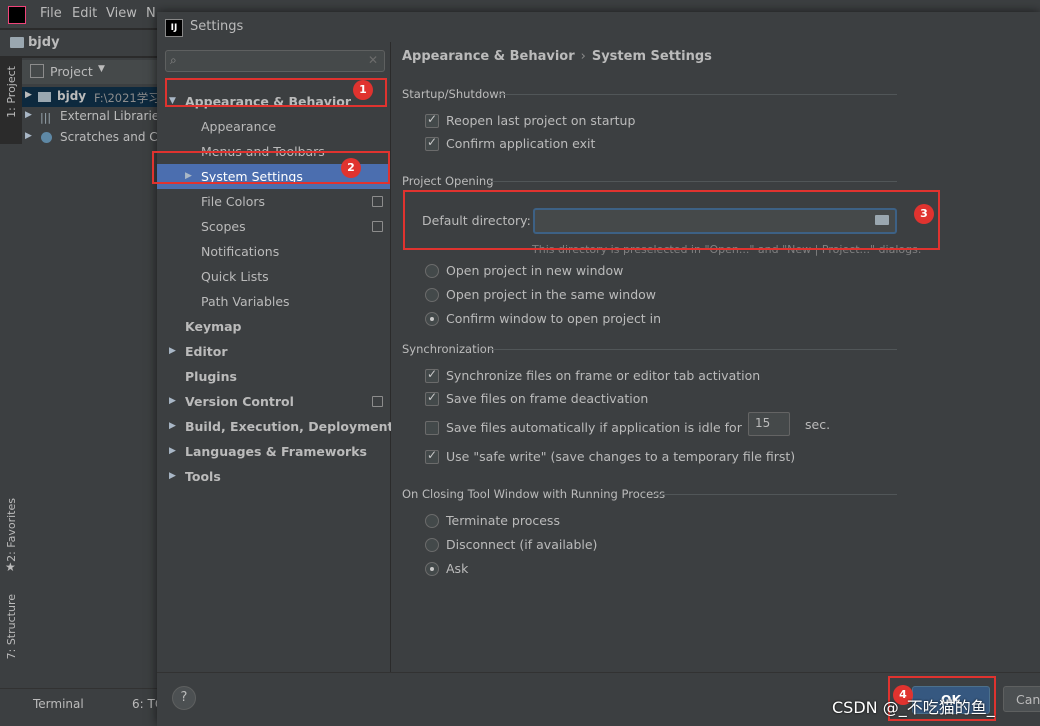  I want to click on nav-item-label: Languages & Frameworks, so click(276, 451).